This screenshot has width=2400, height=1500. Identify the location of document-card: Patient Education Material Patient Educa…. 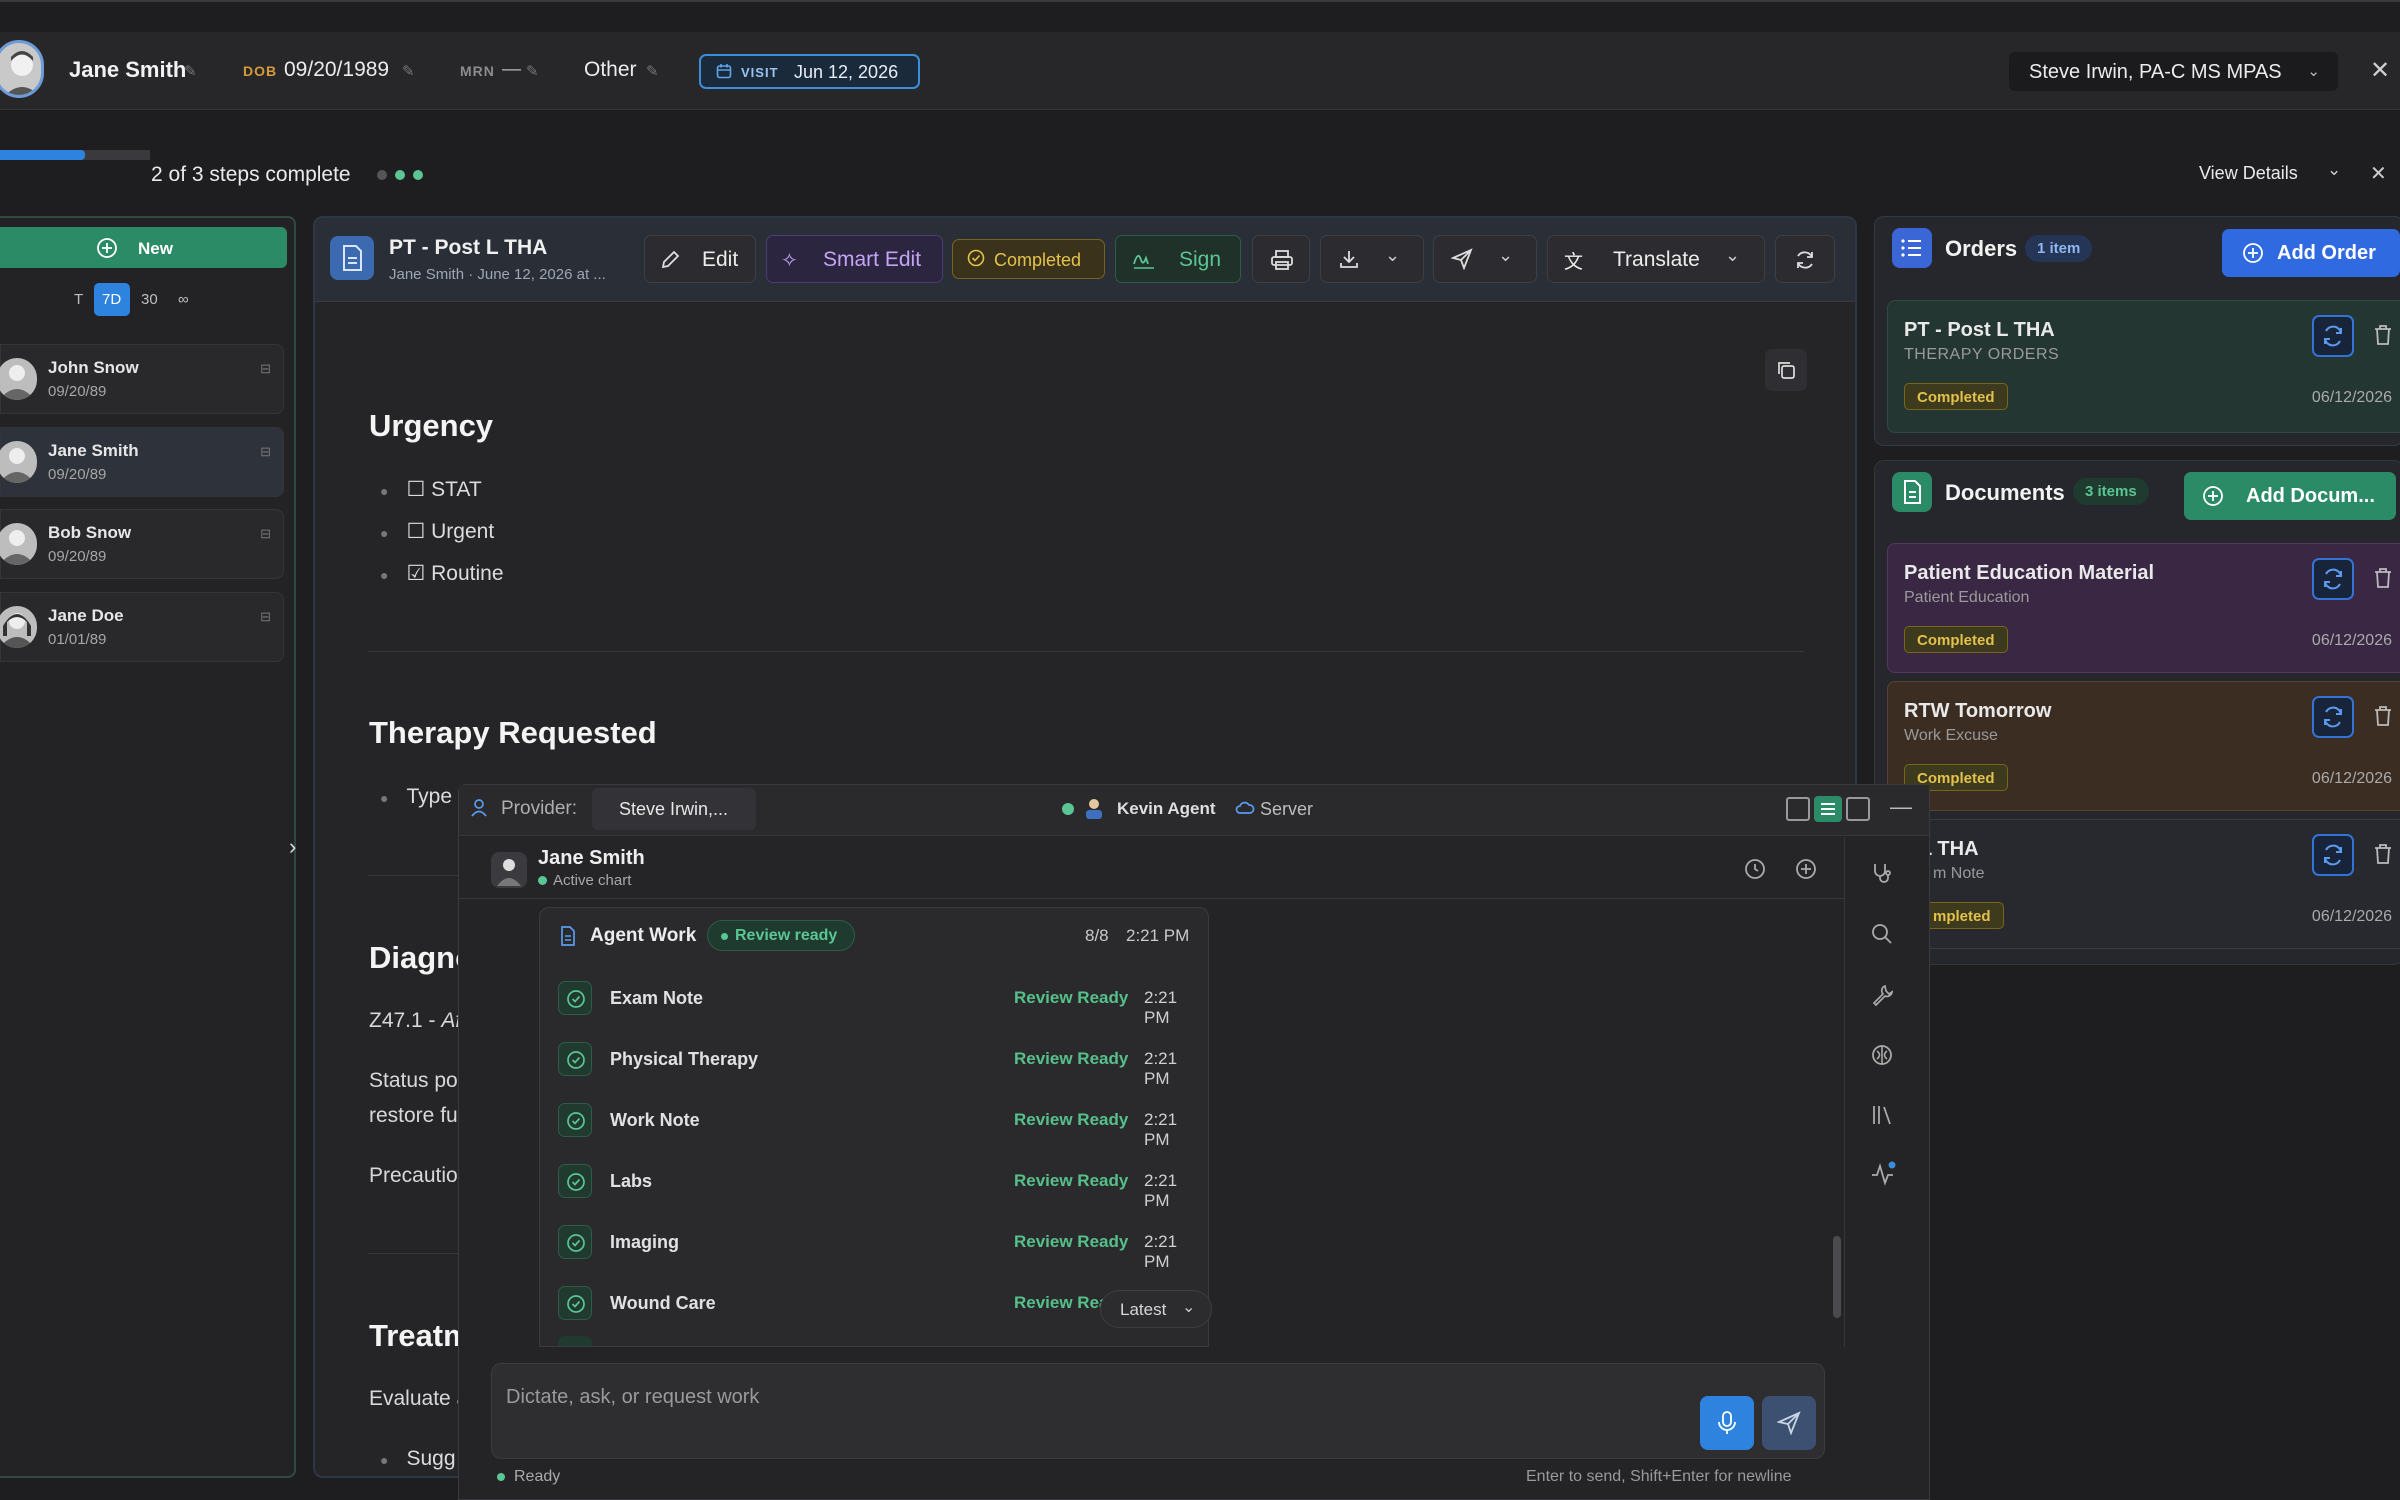
(2143, 608).